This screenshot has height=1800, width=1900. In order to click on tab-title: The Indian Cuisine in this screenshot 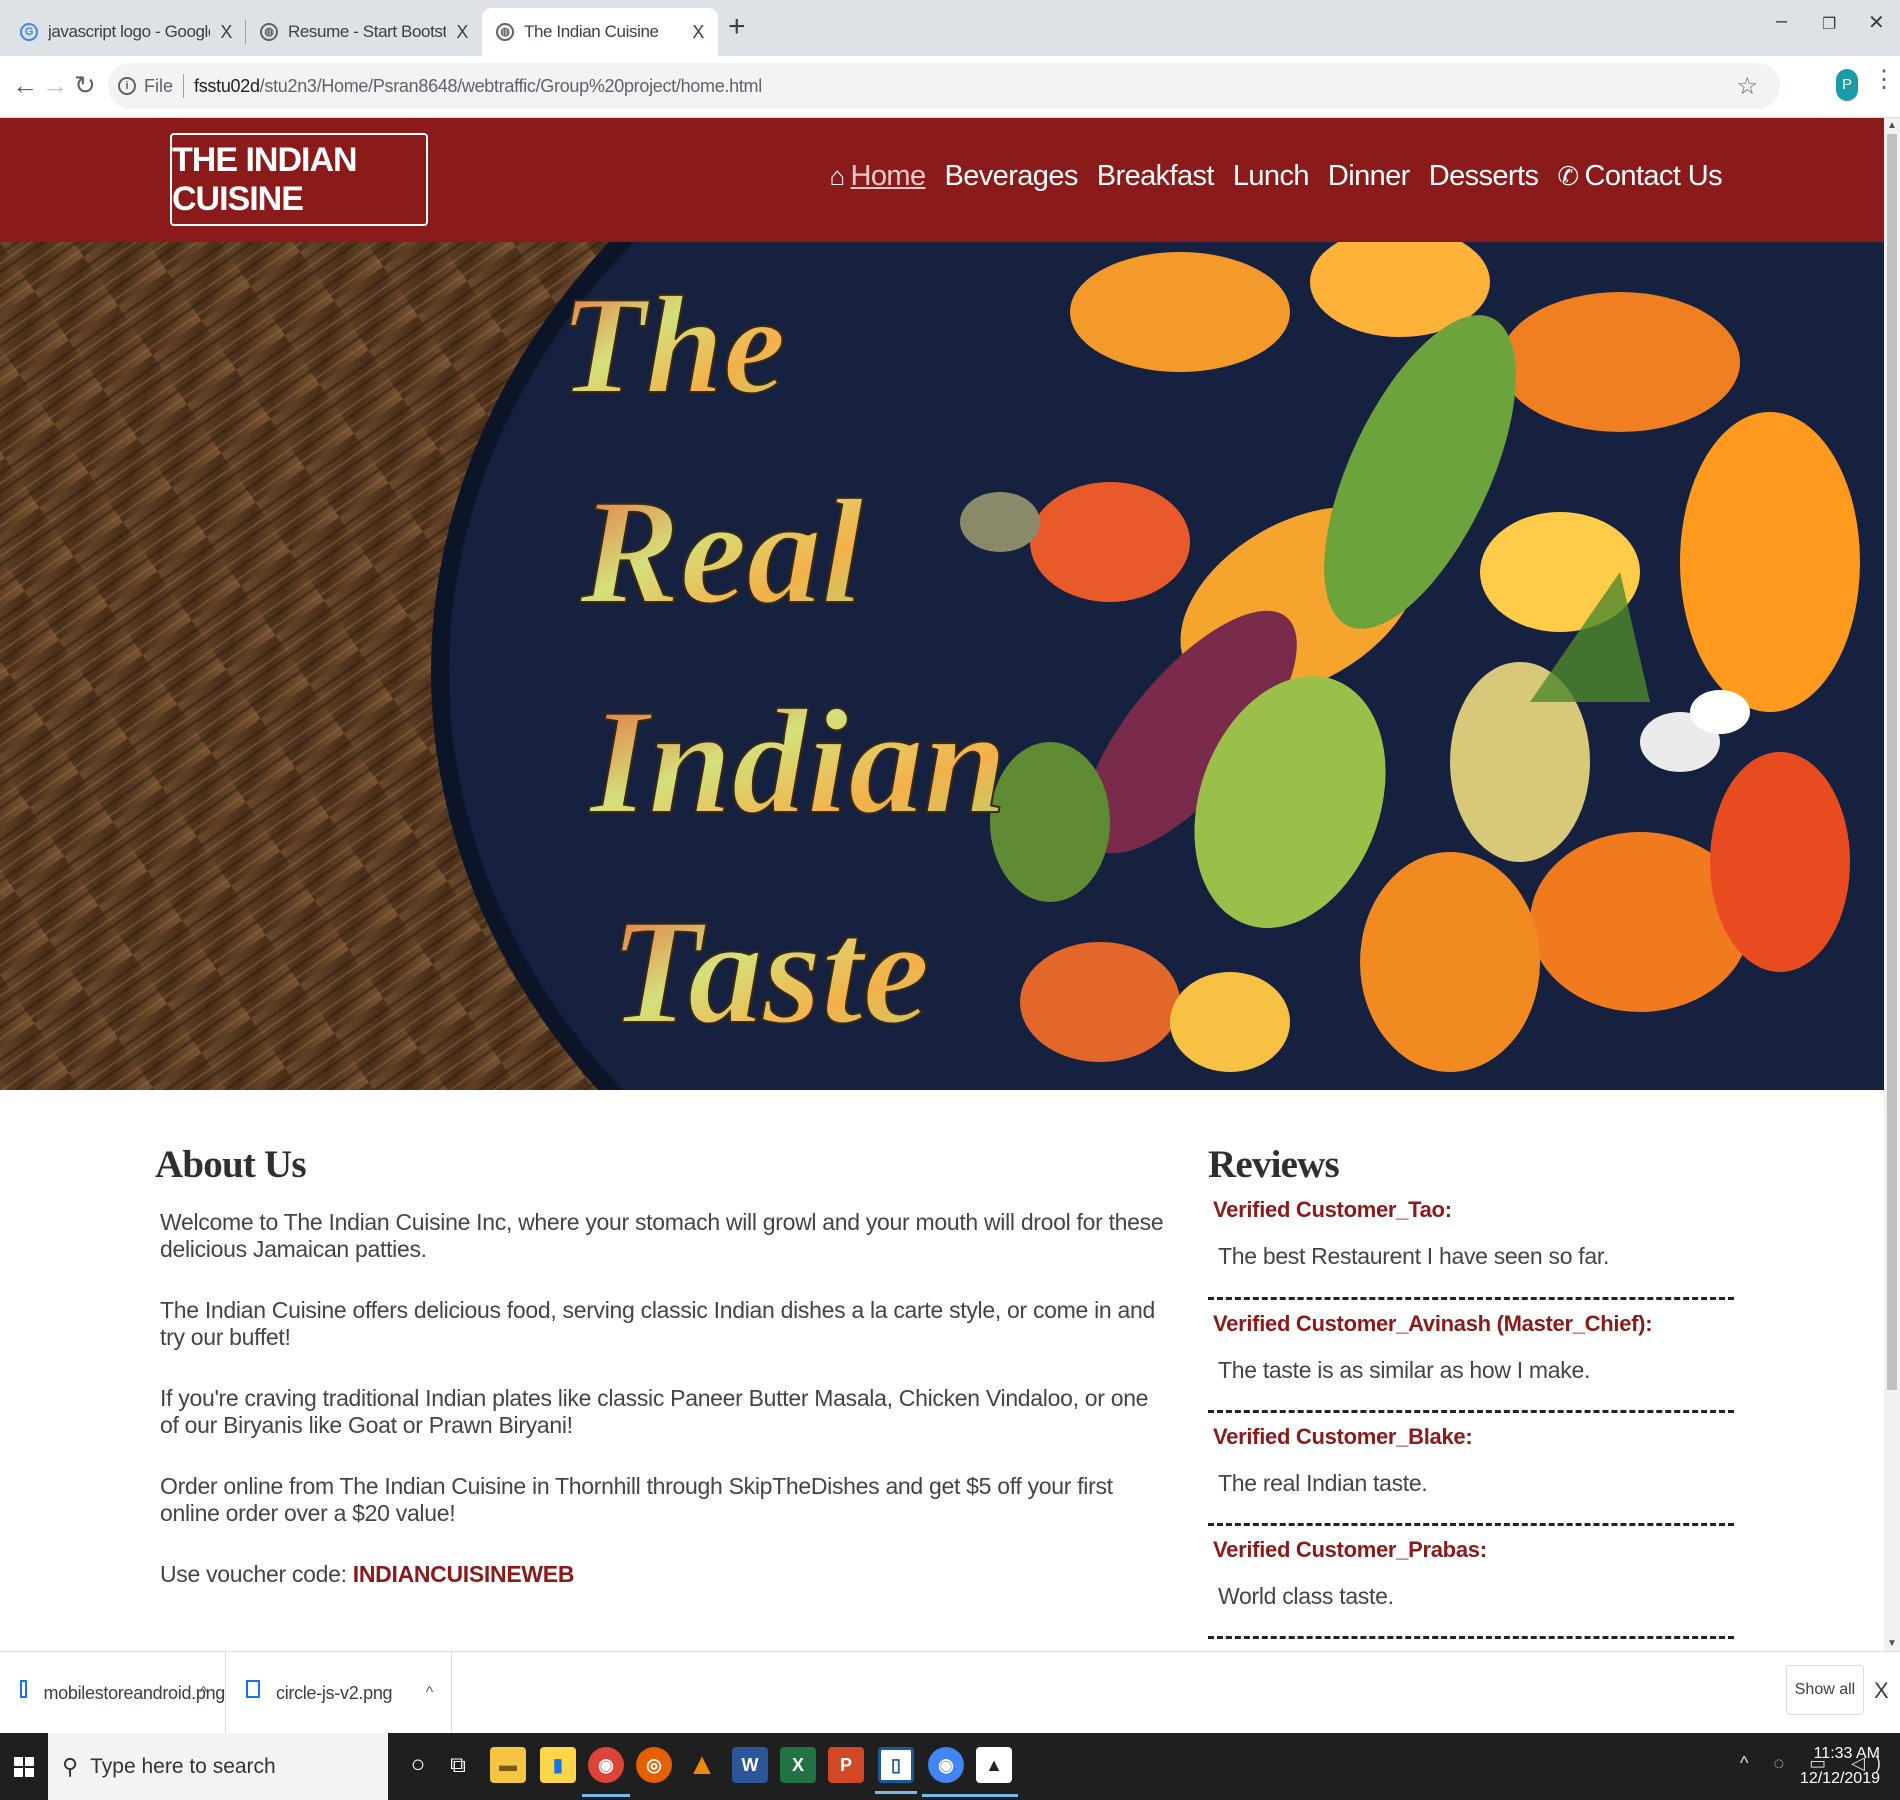, I will do `click(591, 31)`.